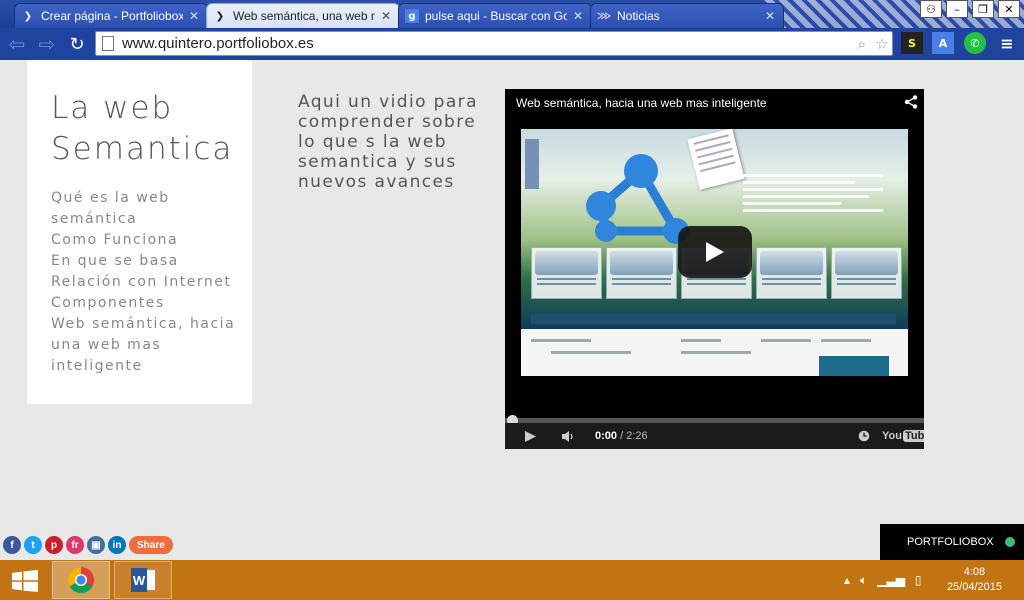 Image resolution: width=1024 pixels, height=600 pixels. I want to click on chrome-icon, so click(80, 580).